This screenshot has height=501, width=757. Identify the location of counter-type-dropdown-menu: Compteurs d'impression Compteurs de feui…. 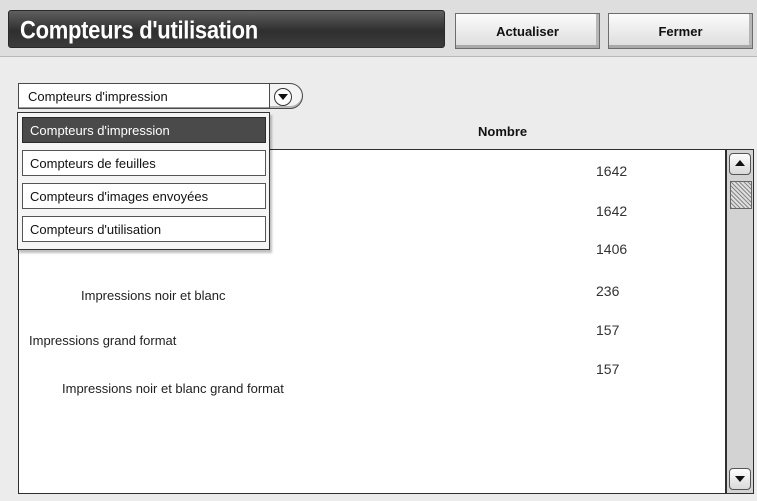
(143, 181).